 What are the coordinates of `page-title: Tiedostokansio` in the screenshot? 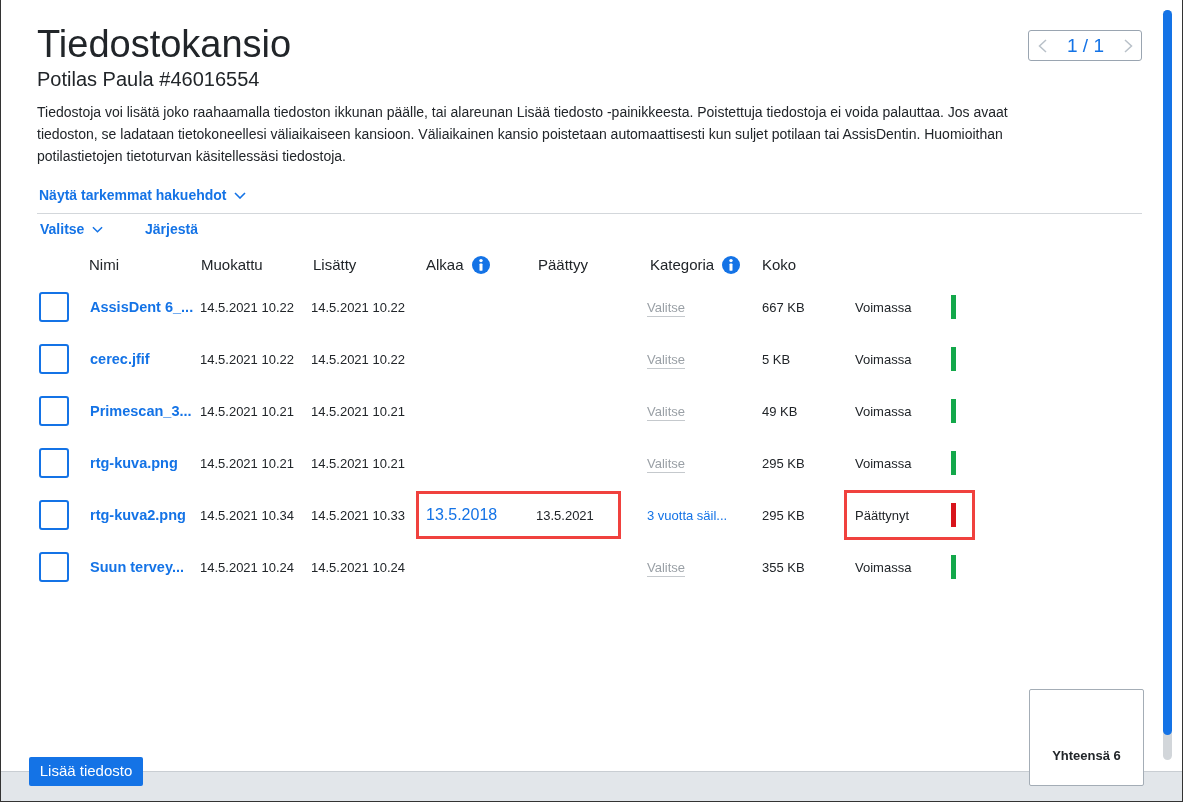 It's located at (164, 44).